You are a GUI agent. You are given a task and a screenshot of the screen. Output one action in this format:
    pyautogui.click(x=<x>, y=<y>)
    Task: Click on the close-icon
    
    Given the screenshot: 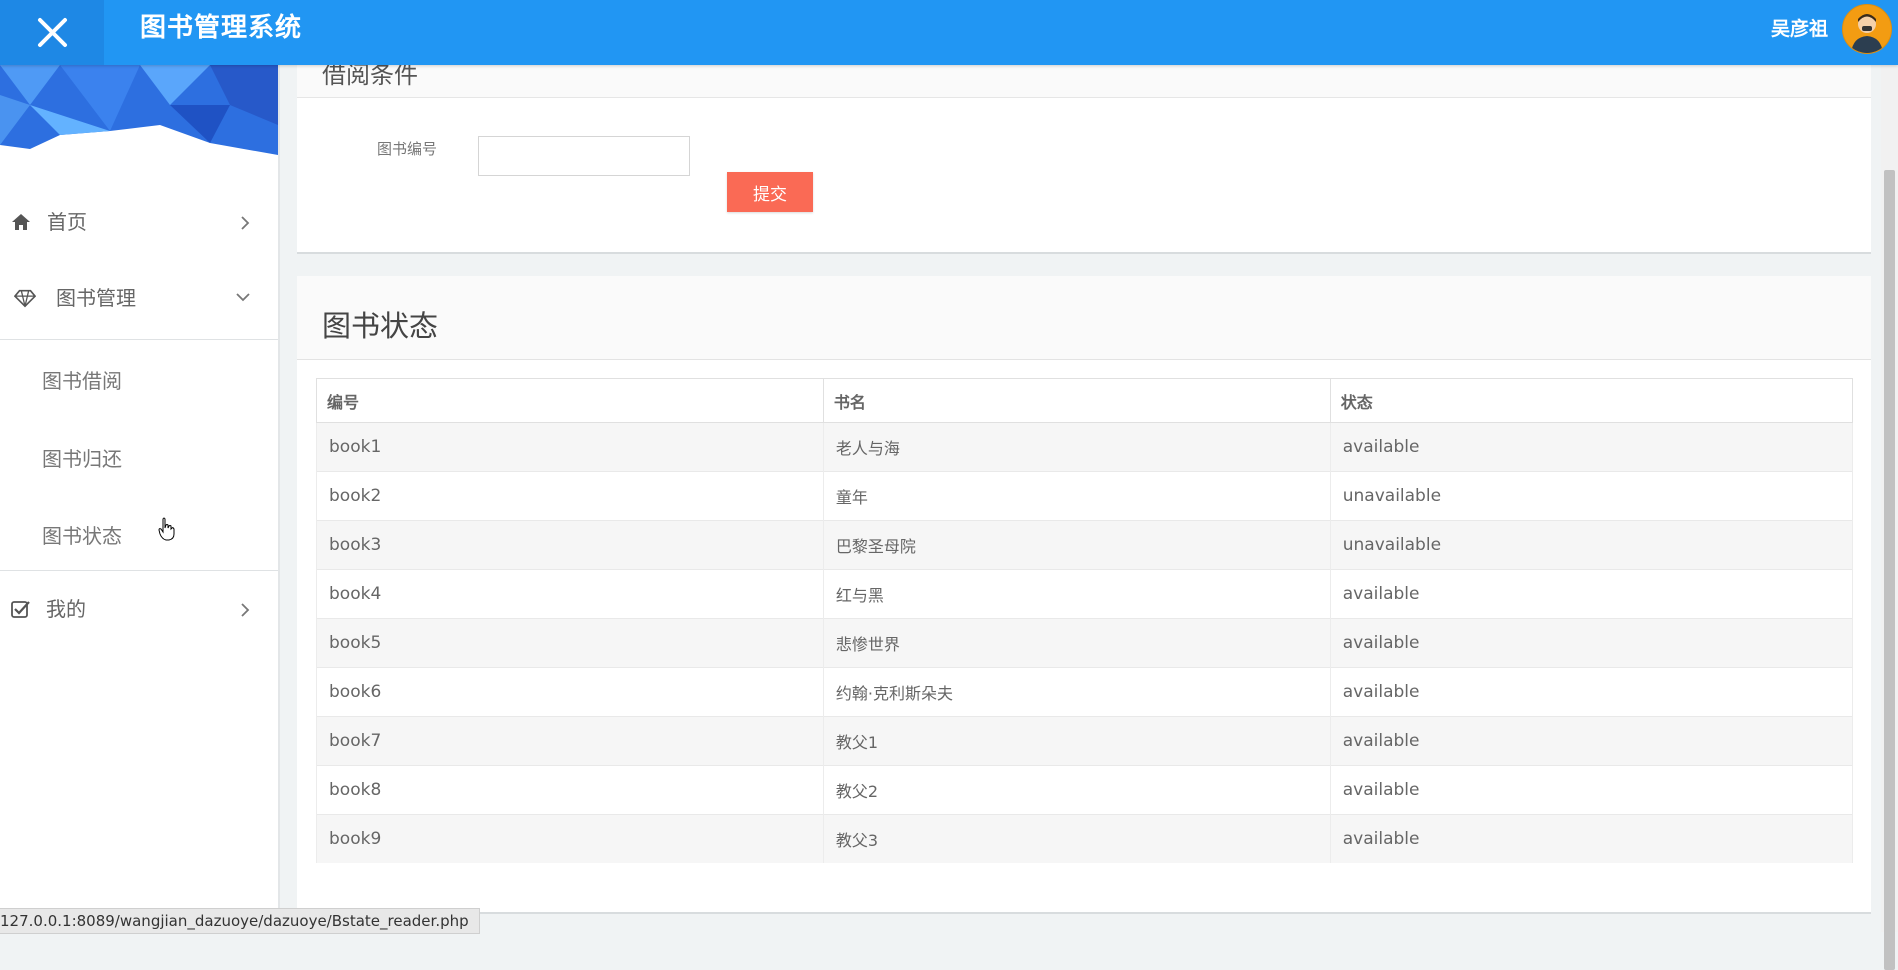 What is the action you would take?
    pyautogui.click(x=52, y=32)
    